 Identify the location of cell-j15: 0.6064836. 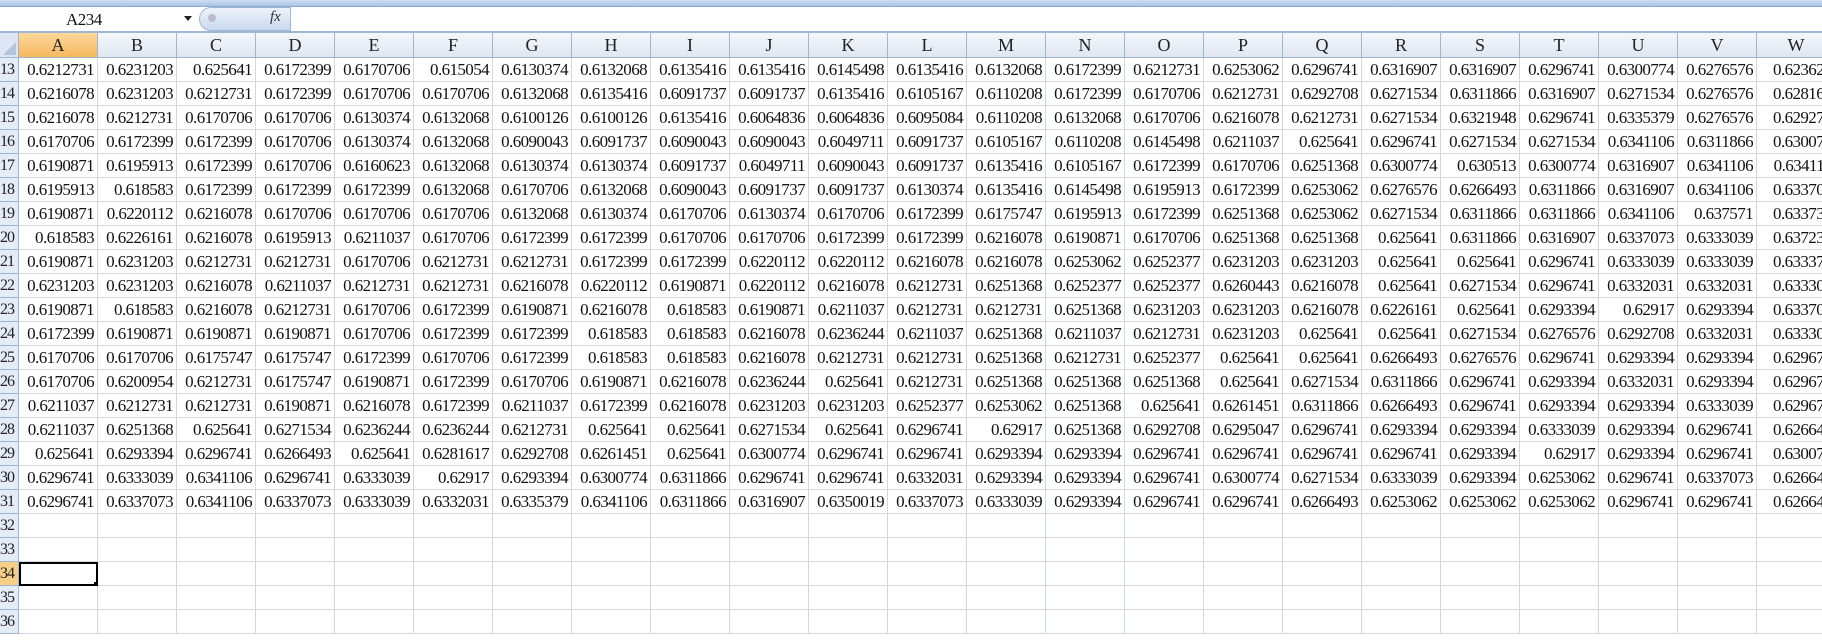
(769, 118).